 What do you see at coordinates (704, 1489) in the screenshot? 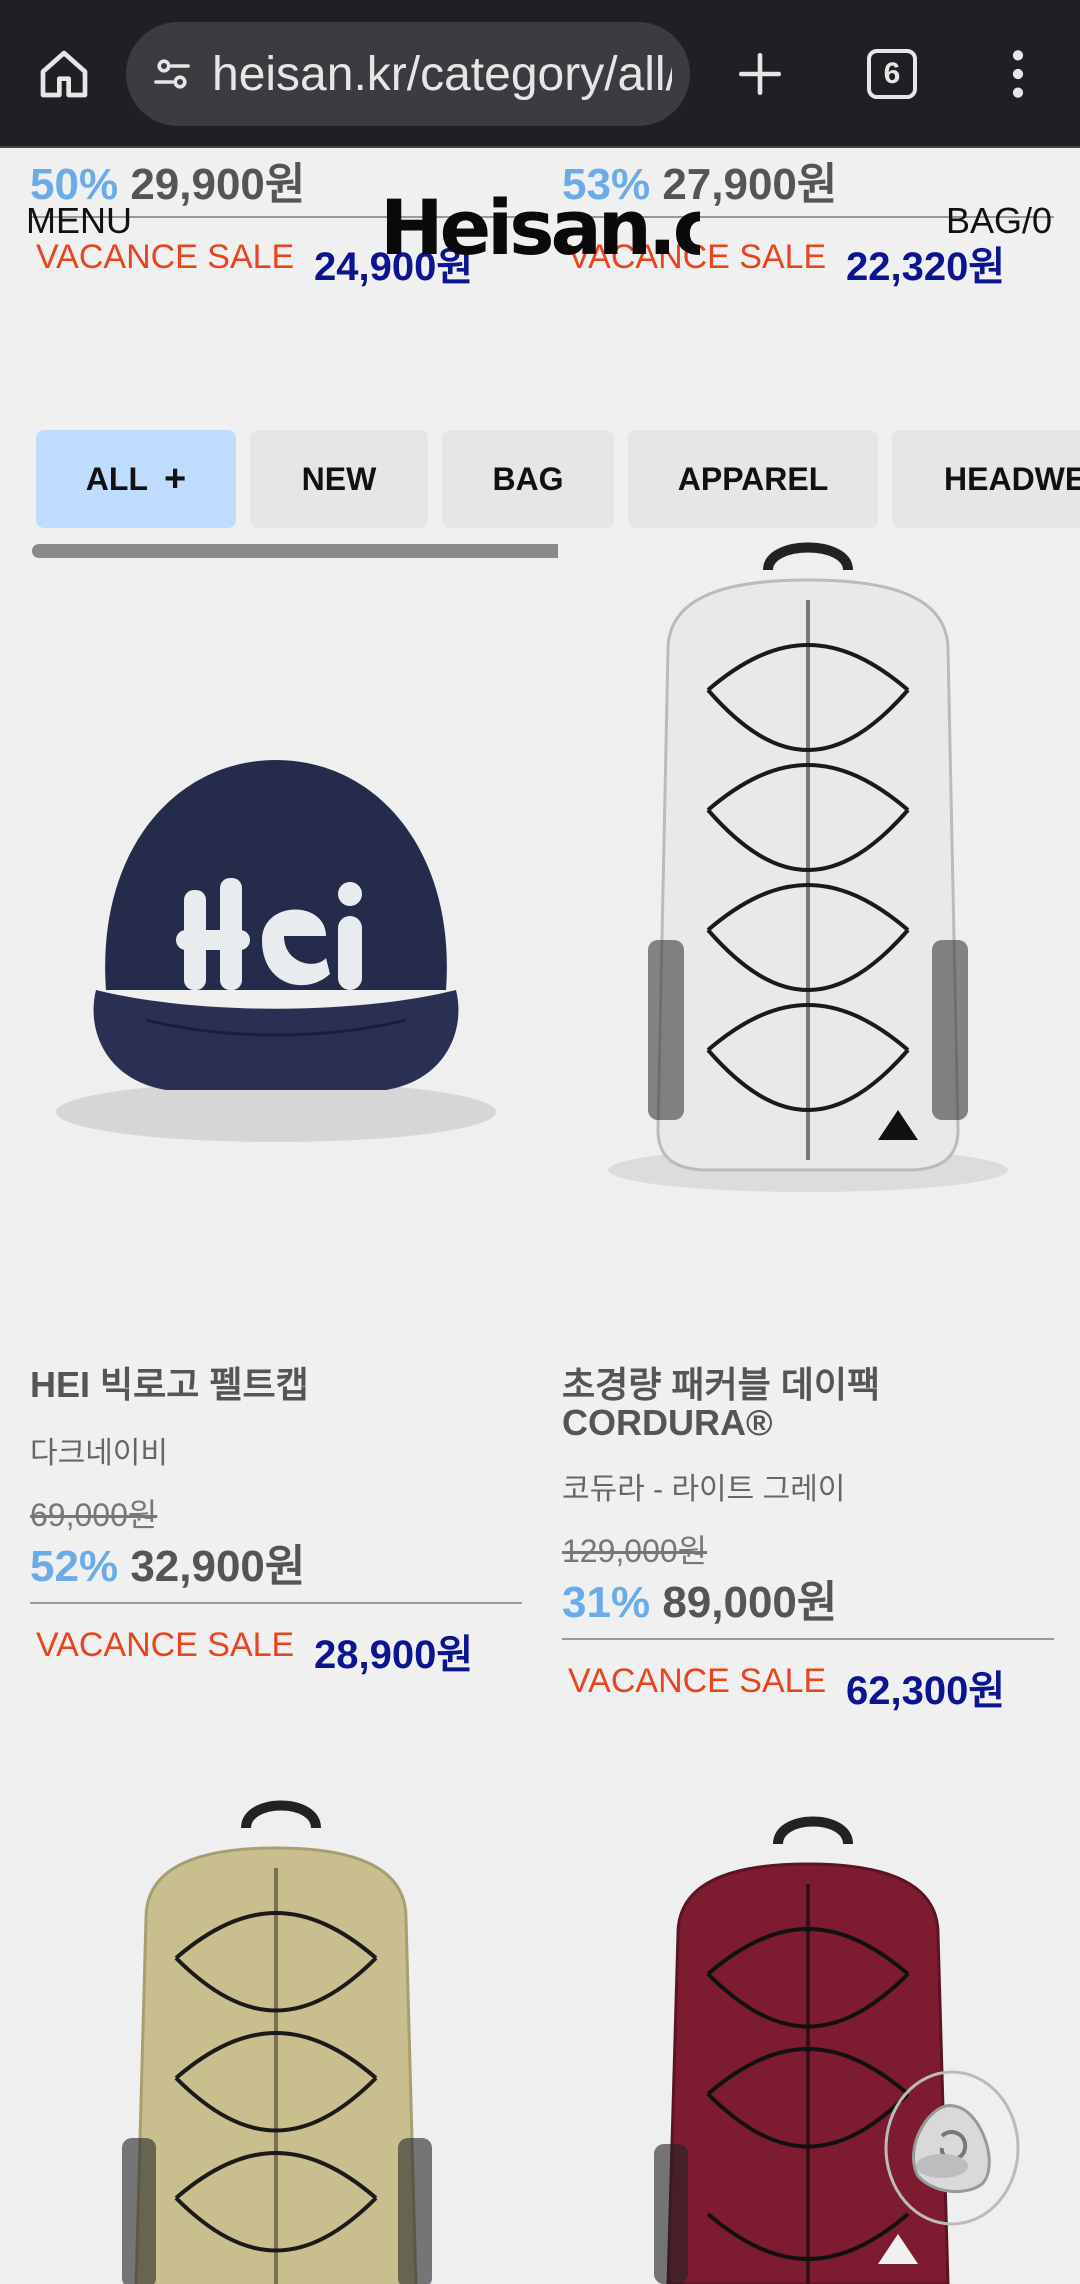
I see `product-variant: 코듀라 - 라이트 그레이` at bounding box center [704, 1489].